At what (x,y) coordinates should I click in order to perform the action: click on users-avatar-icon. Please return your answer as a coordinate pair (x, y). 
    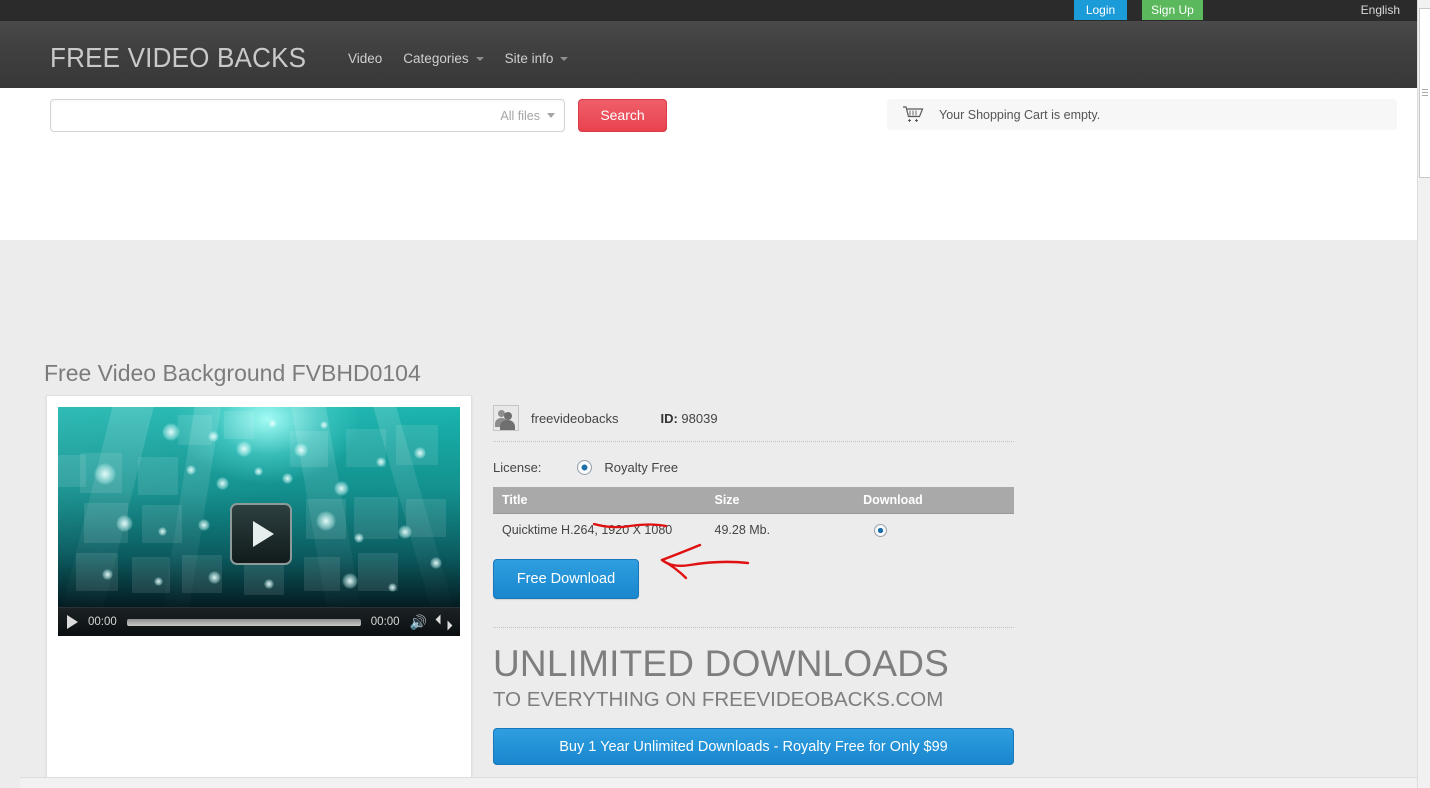
    Looking at the image, I should click on (506, 418).